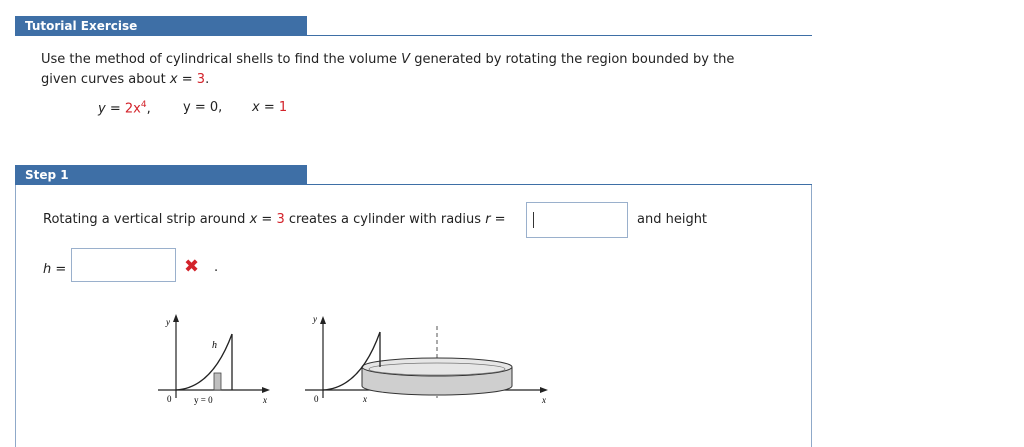 The height and width of the screenshot is (447, 1024). I want to click on curve-2x4, so click(204, 362).